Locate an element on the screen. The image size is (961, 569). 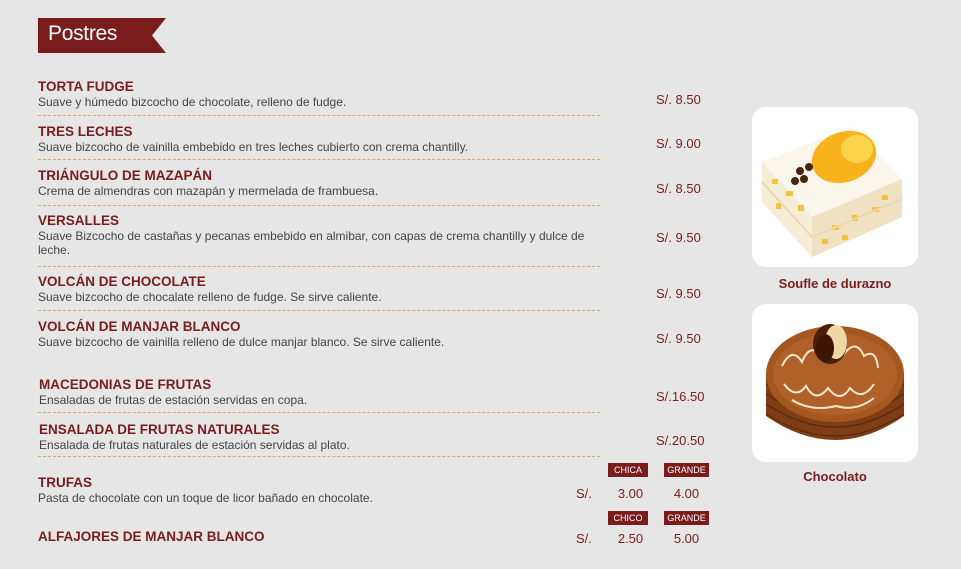
section-title: Postres is located at coordinates (83, 33).